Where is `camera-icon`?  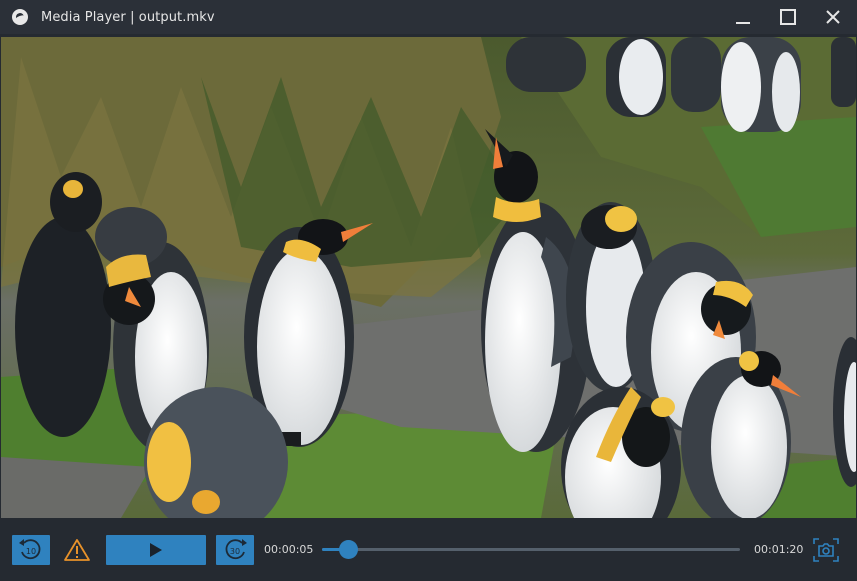
camera-icon is located at coordinates (826, 550).